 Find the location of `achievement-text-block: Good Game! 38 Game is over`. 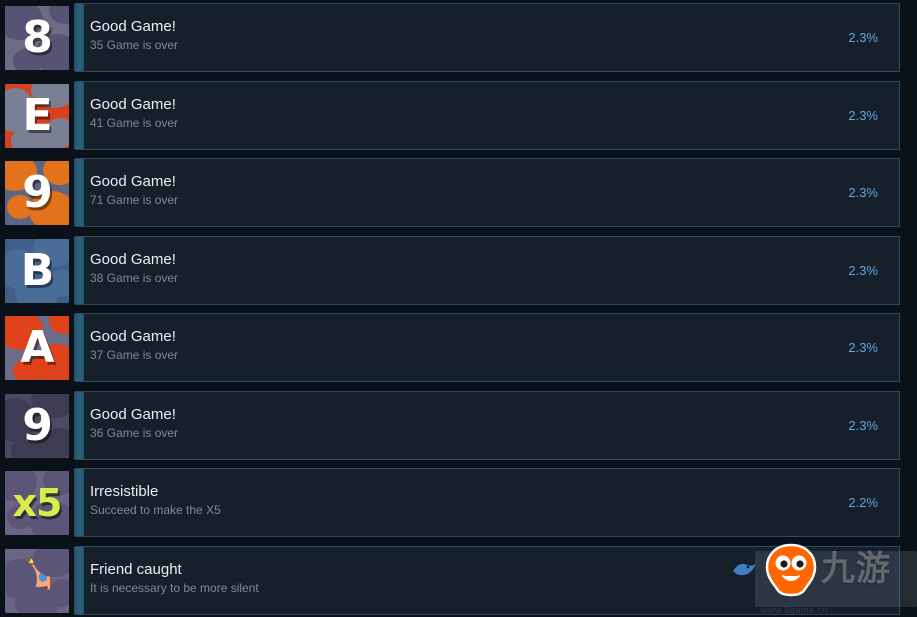

achievement-text-block: Good Game! 38 Game is over is located at coordinates (466, 270).